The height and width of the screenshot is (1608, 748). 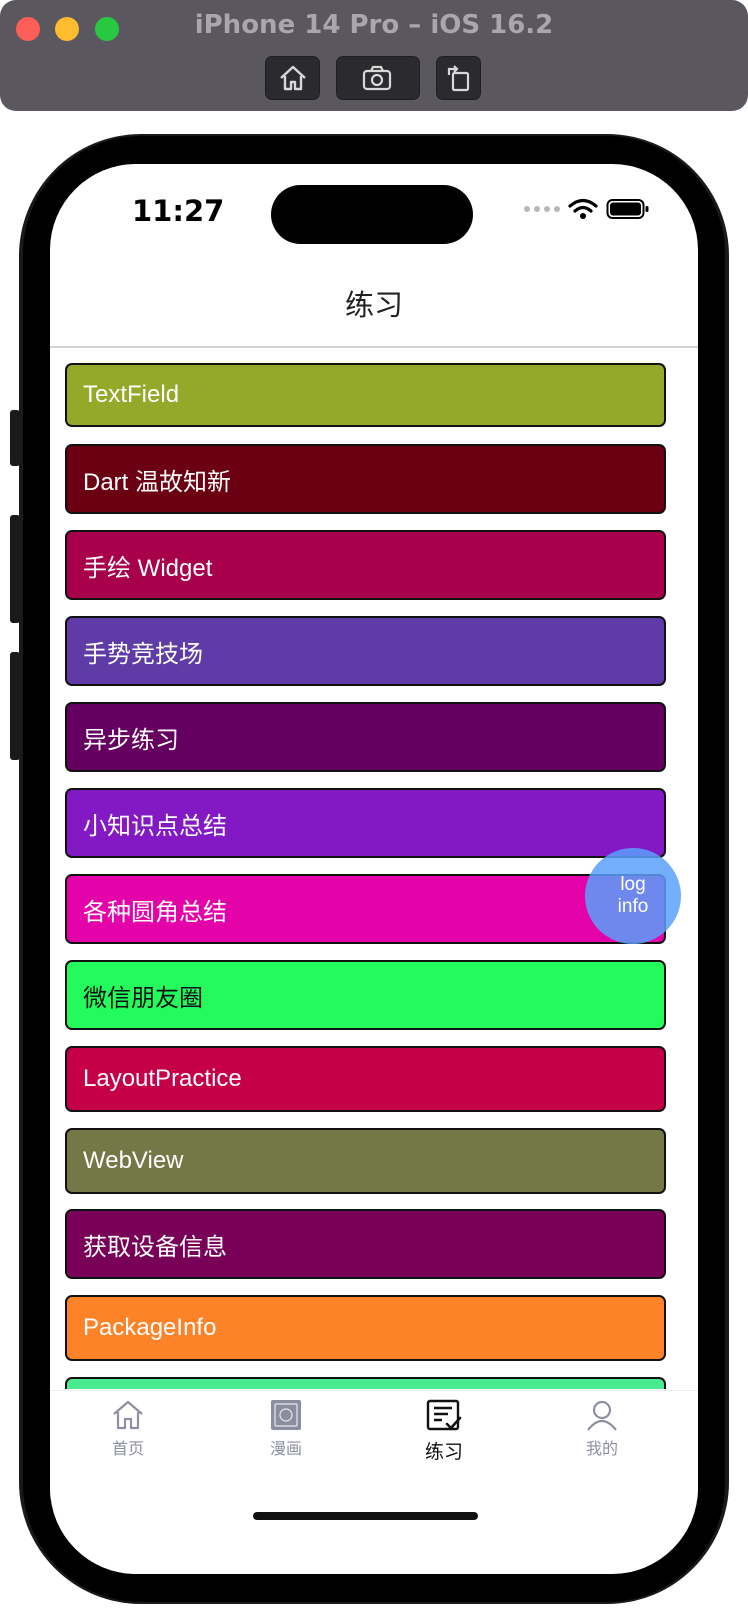 I want to click on tab-comic: 漫画, so click(x=286, y=1429).